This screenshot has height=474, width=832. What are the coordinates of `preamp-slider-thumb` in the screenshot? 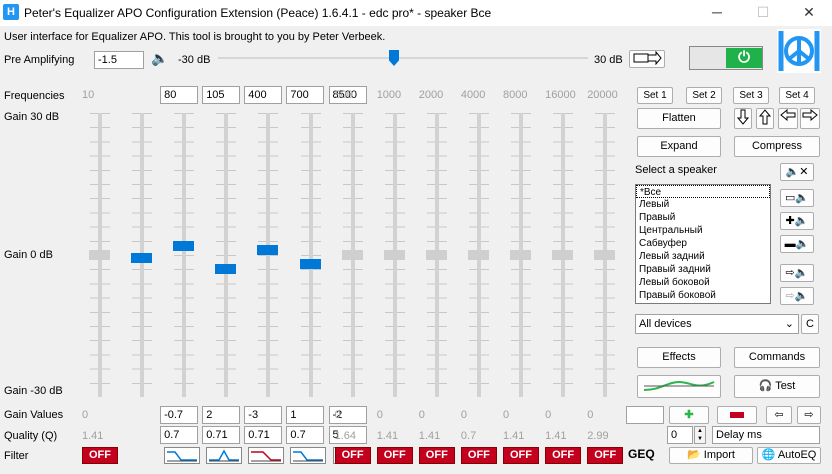 It's located at (394, 58).